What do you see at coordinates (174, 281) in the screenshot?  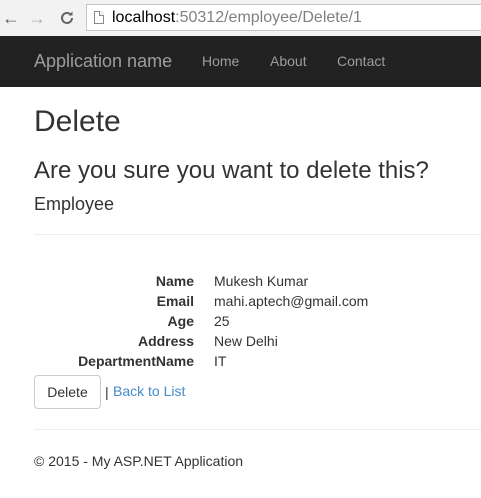 I see `detail-label: Name` at bounding box center [174, 281].